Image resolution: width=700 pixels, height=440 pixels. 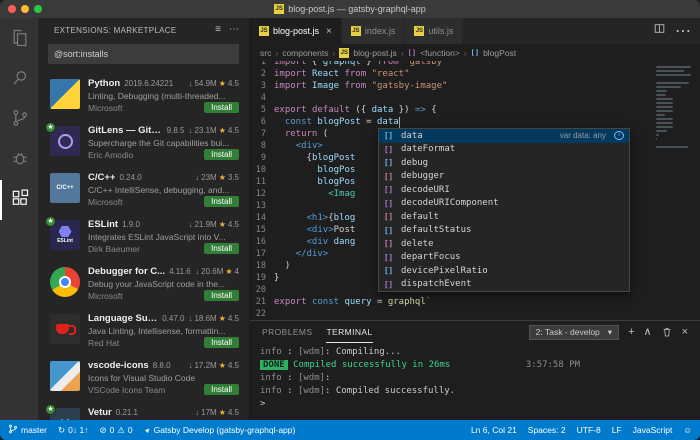 I want to click on zoom-window-button, so click(x=38, y=9).